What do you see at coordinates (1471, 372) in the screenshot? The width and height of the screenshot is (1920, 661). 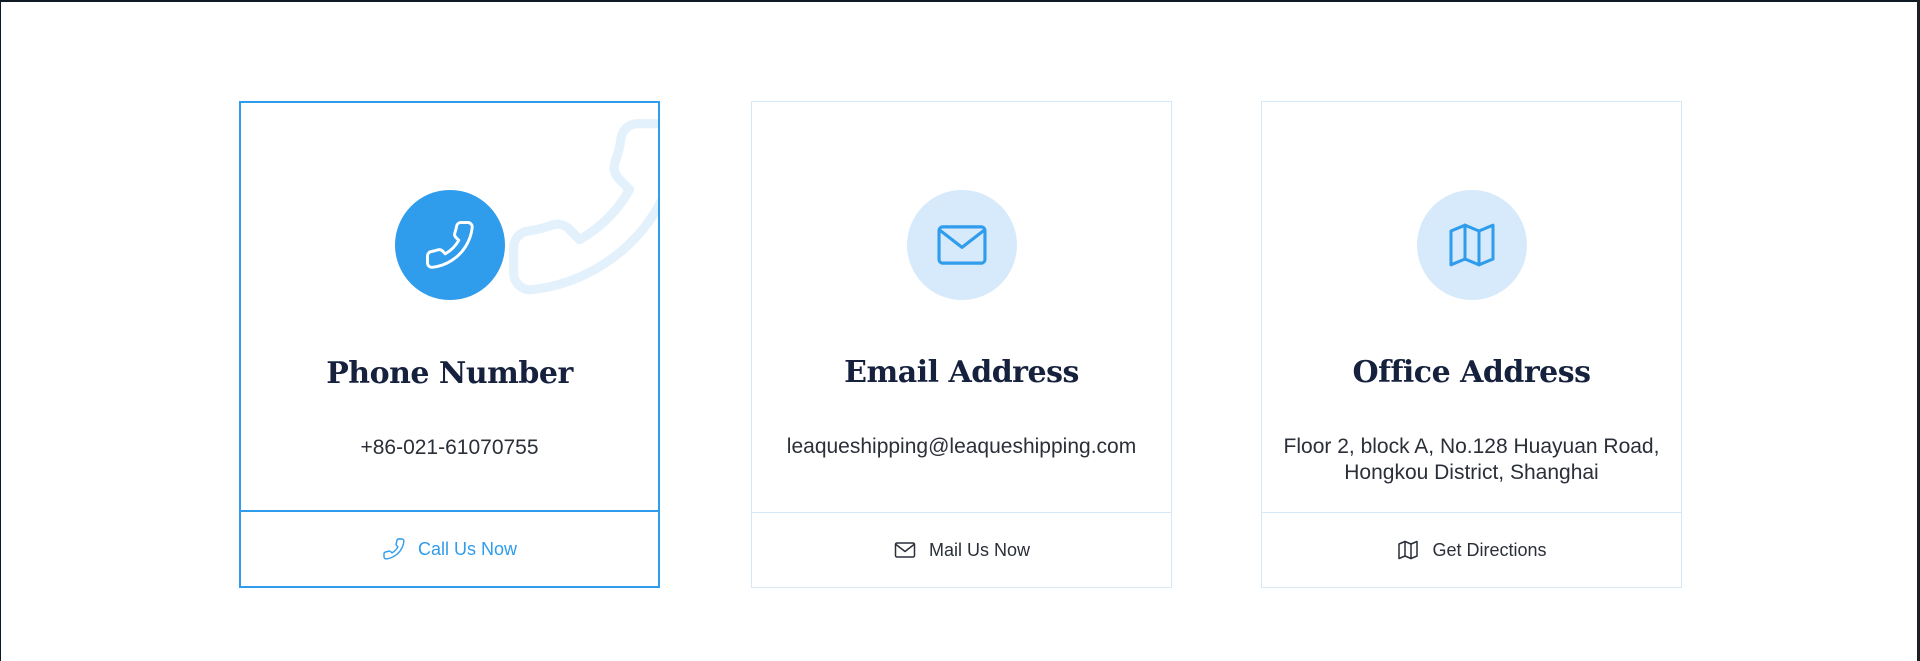 I see `card-title: Office Address` at bounding box center [1471, 372].